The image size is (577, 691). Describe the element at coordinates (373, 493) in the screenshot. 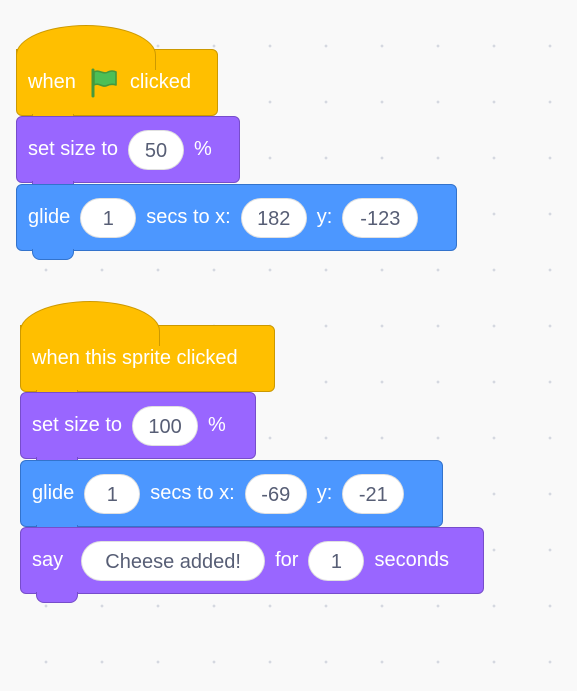

I see `glide-y-input: -21` at that location.